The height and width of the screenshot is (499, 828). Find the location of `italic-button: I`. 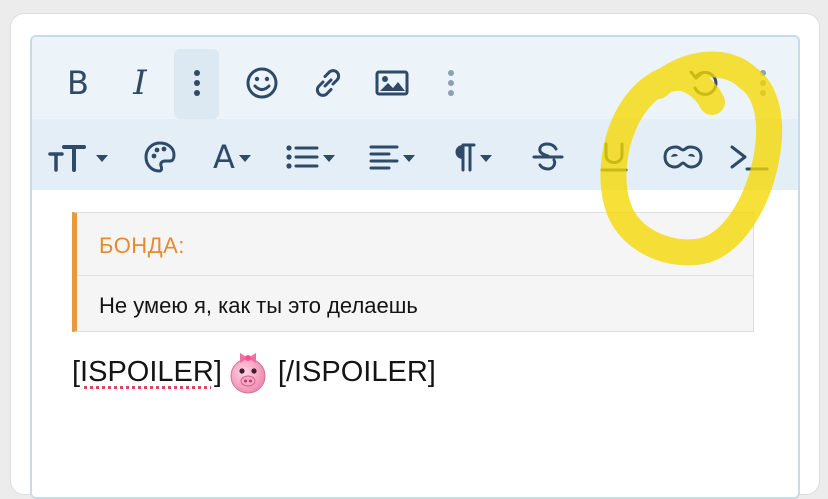

italic-button: I is located at coordinates (140, 83).